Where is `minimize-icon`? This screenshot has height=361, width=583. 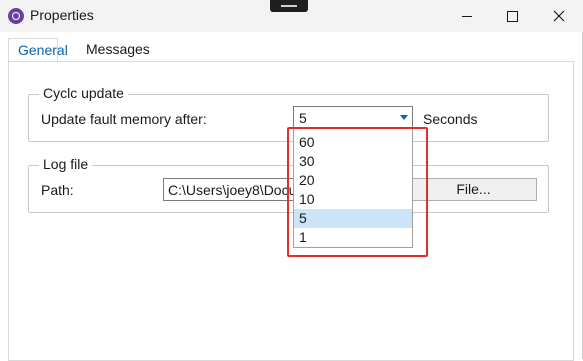
minimize-icon is located at coordinates (467, 16).